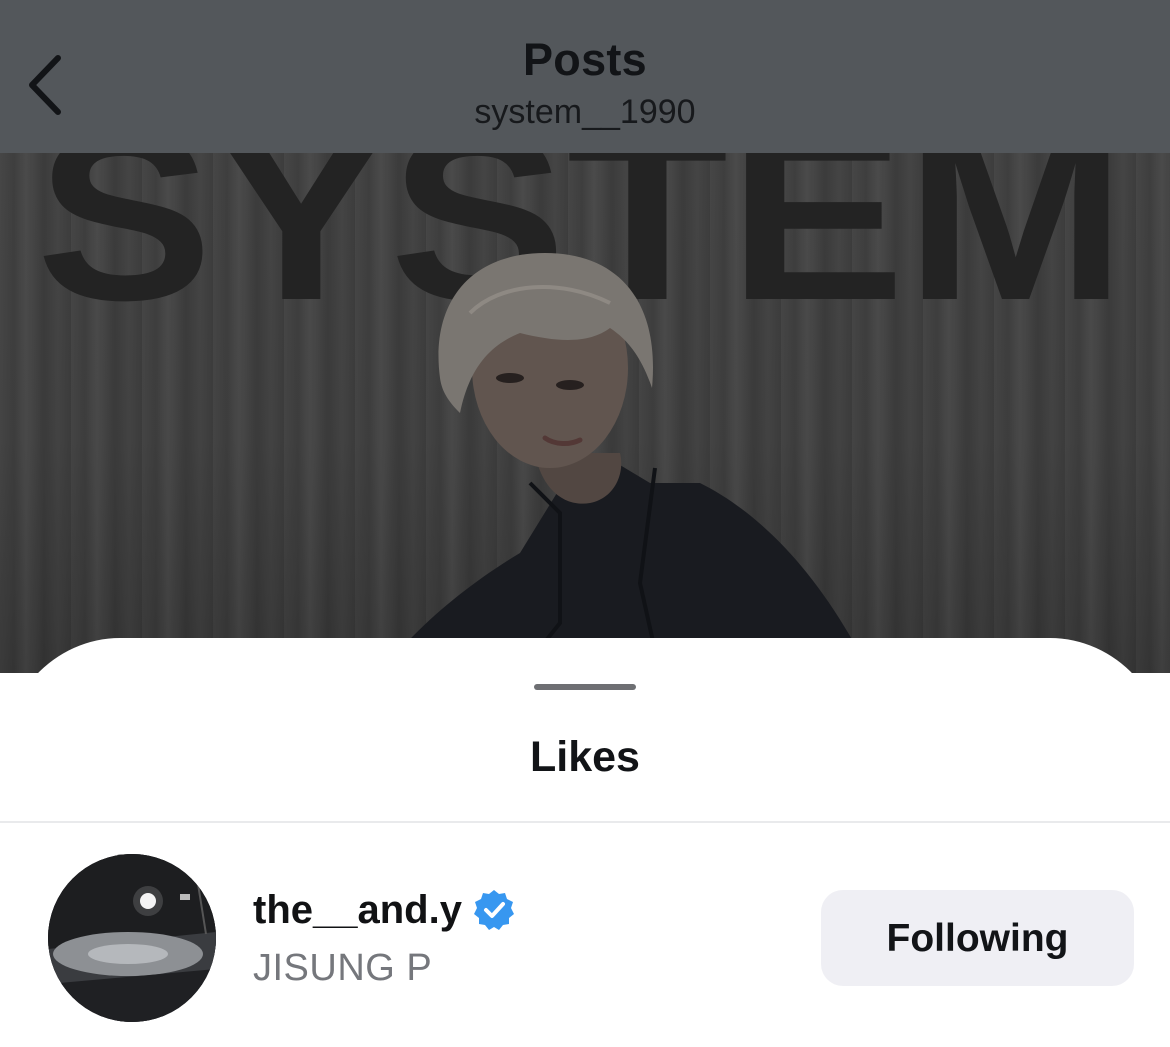 This screenshot has height=1047, width=1170. I want to click on verified-badge-icon, so click(494, 910).